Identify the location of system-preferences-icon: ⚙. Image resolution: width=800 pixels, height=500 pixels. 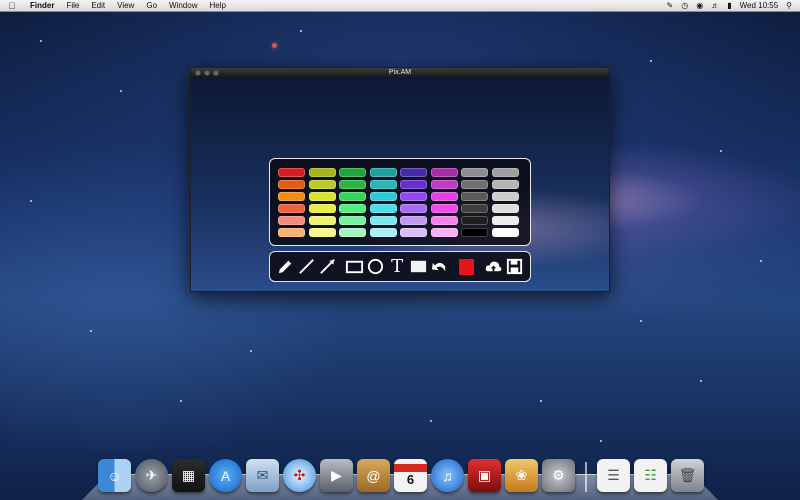
(558, 475).